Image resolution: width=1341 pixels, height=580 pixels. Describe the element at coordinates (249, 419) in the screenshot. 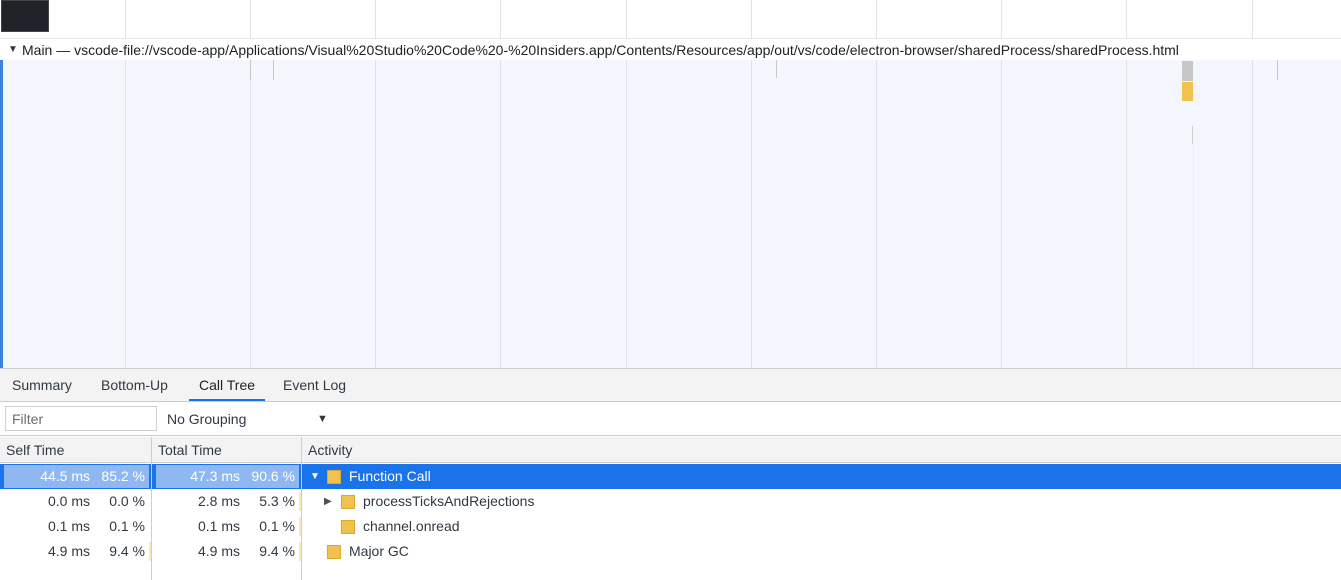

I see `grouping-select: No Grouping` at that location.